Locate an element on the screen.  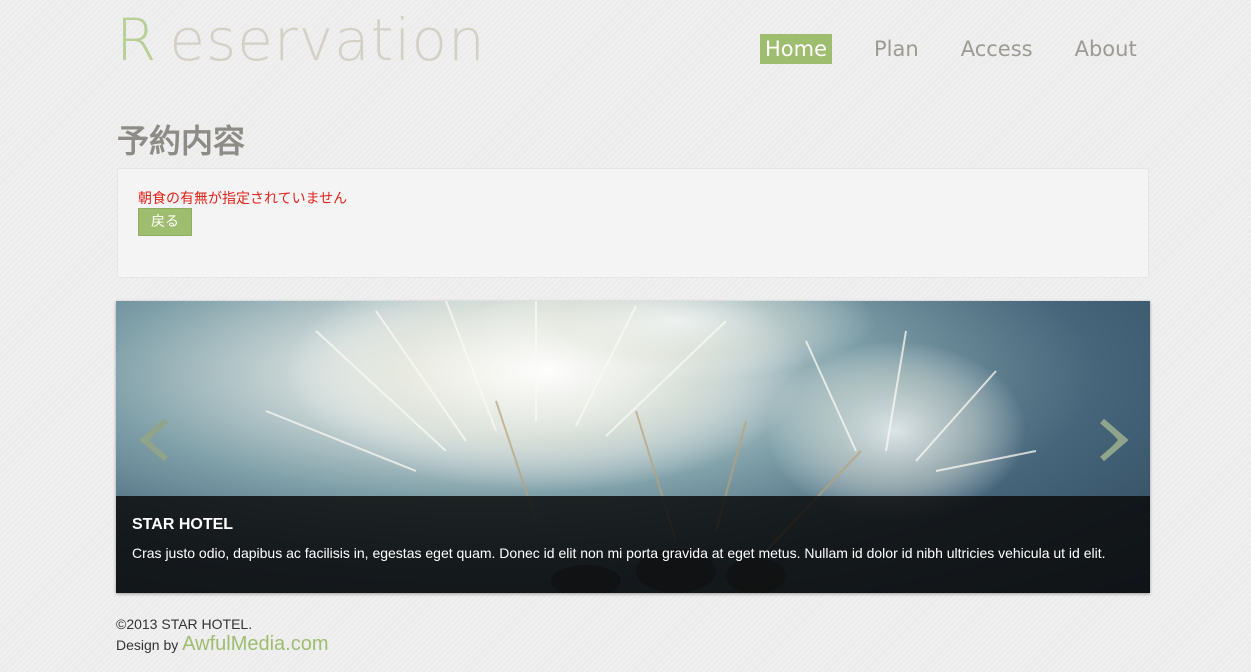
designer-link: AwfulMedia.com is located at coordinates (255, 644).